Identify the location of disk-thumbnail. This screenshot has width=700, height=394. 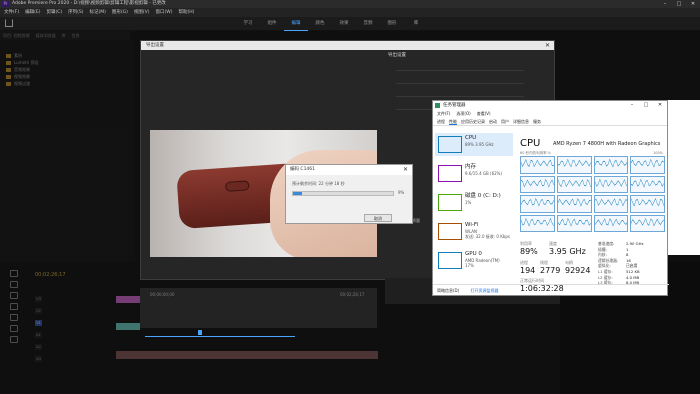
(450, 202).